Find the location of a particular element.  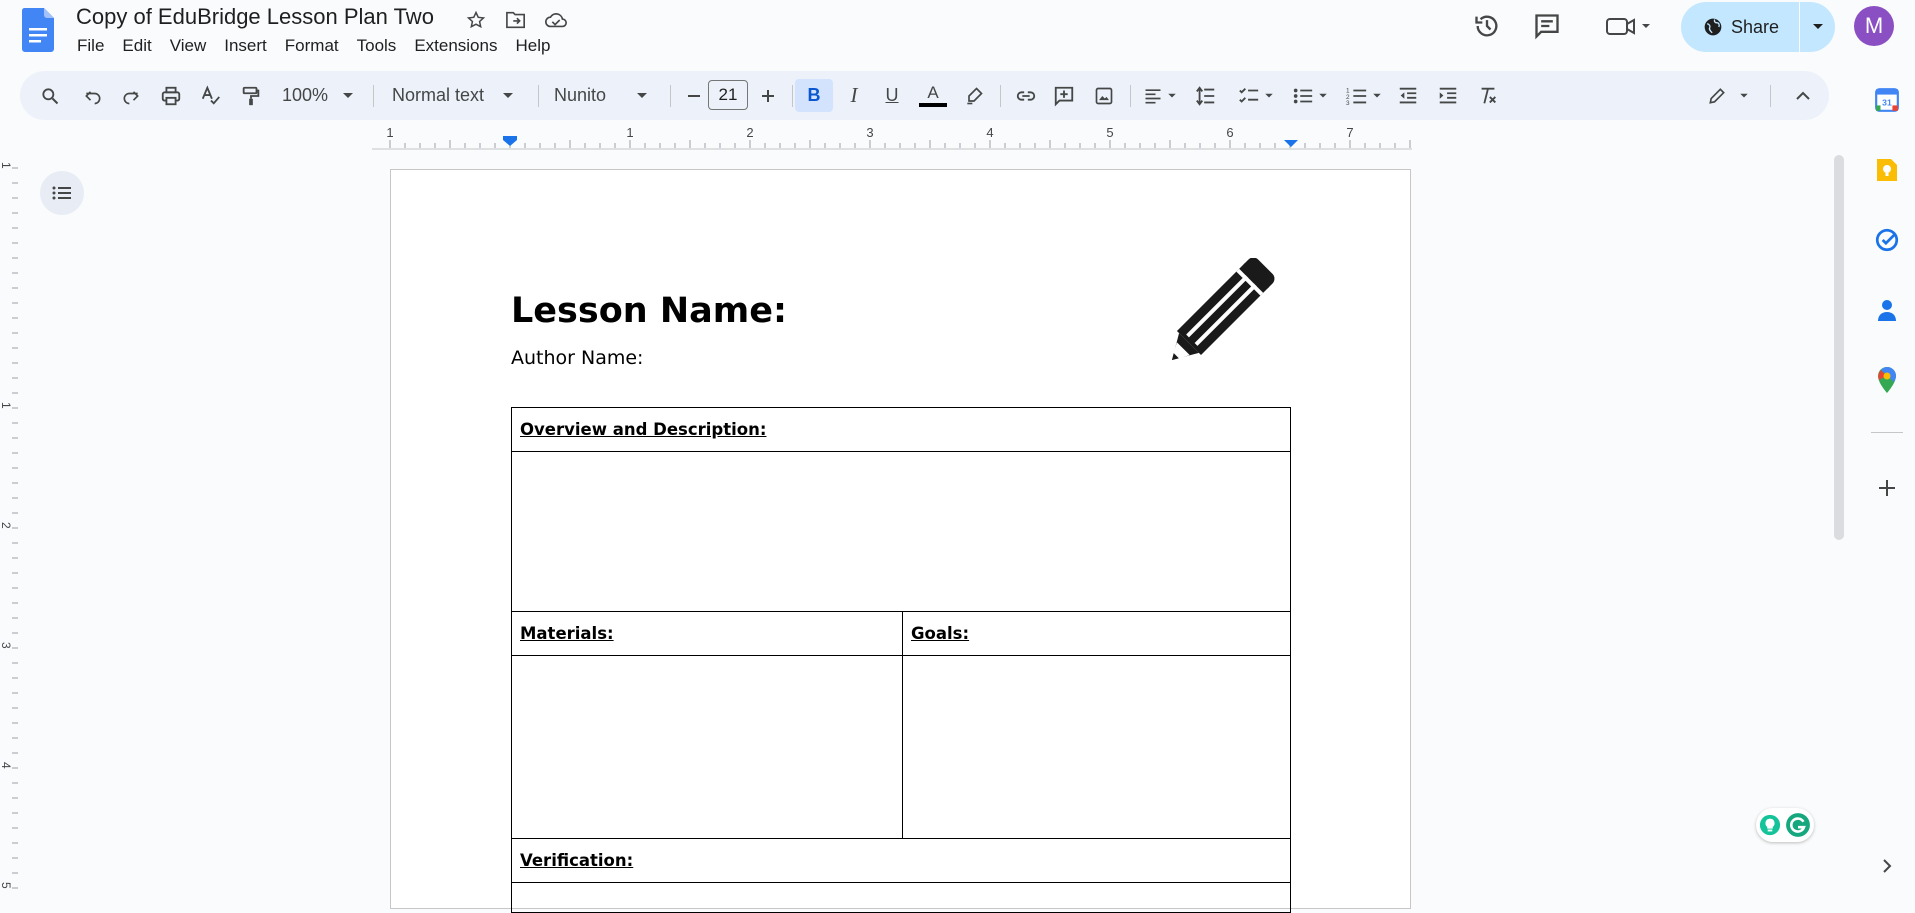

font-select: Nunito is located at coordinates (613, 95).